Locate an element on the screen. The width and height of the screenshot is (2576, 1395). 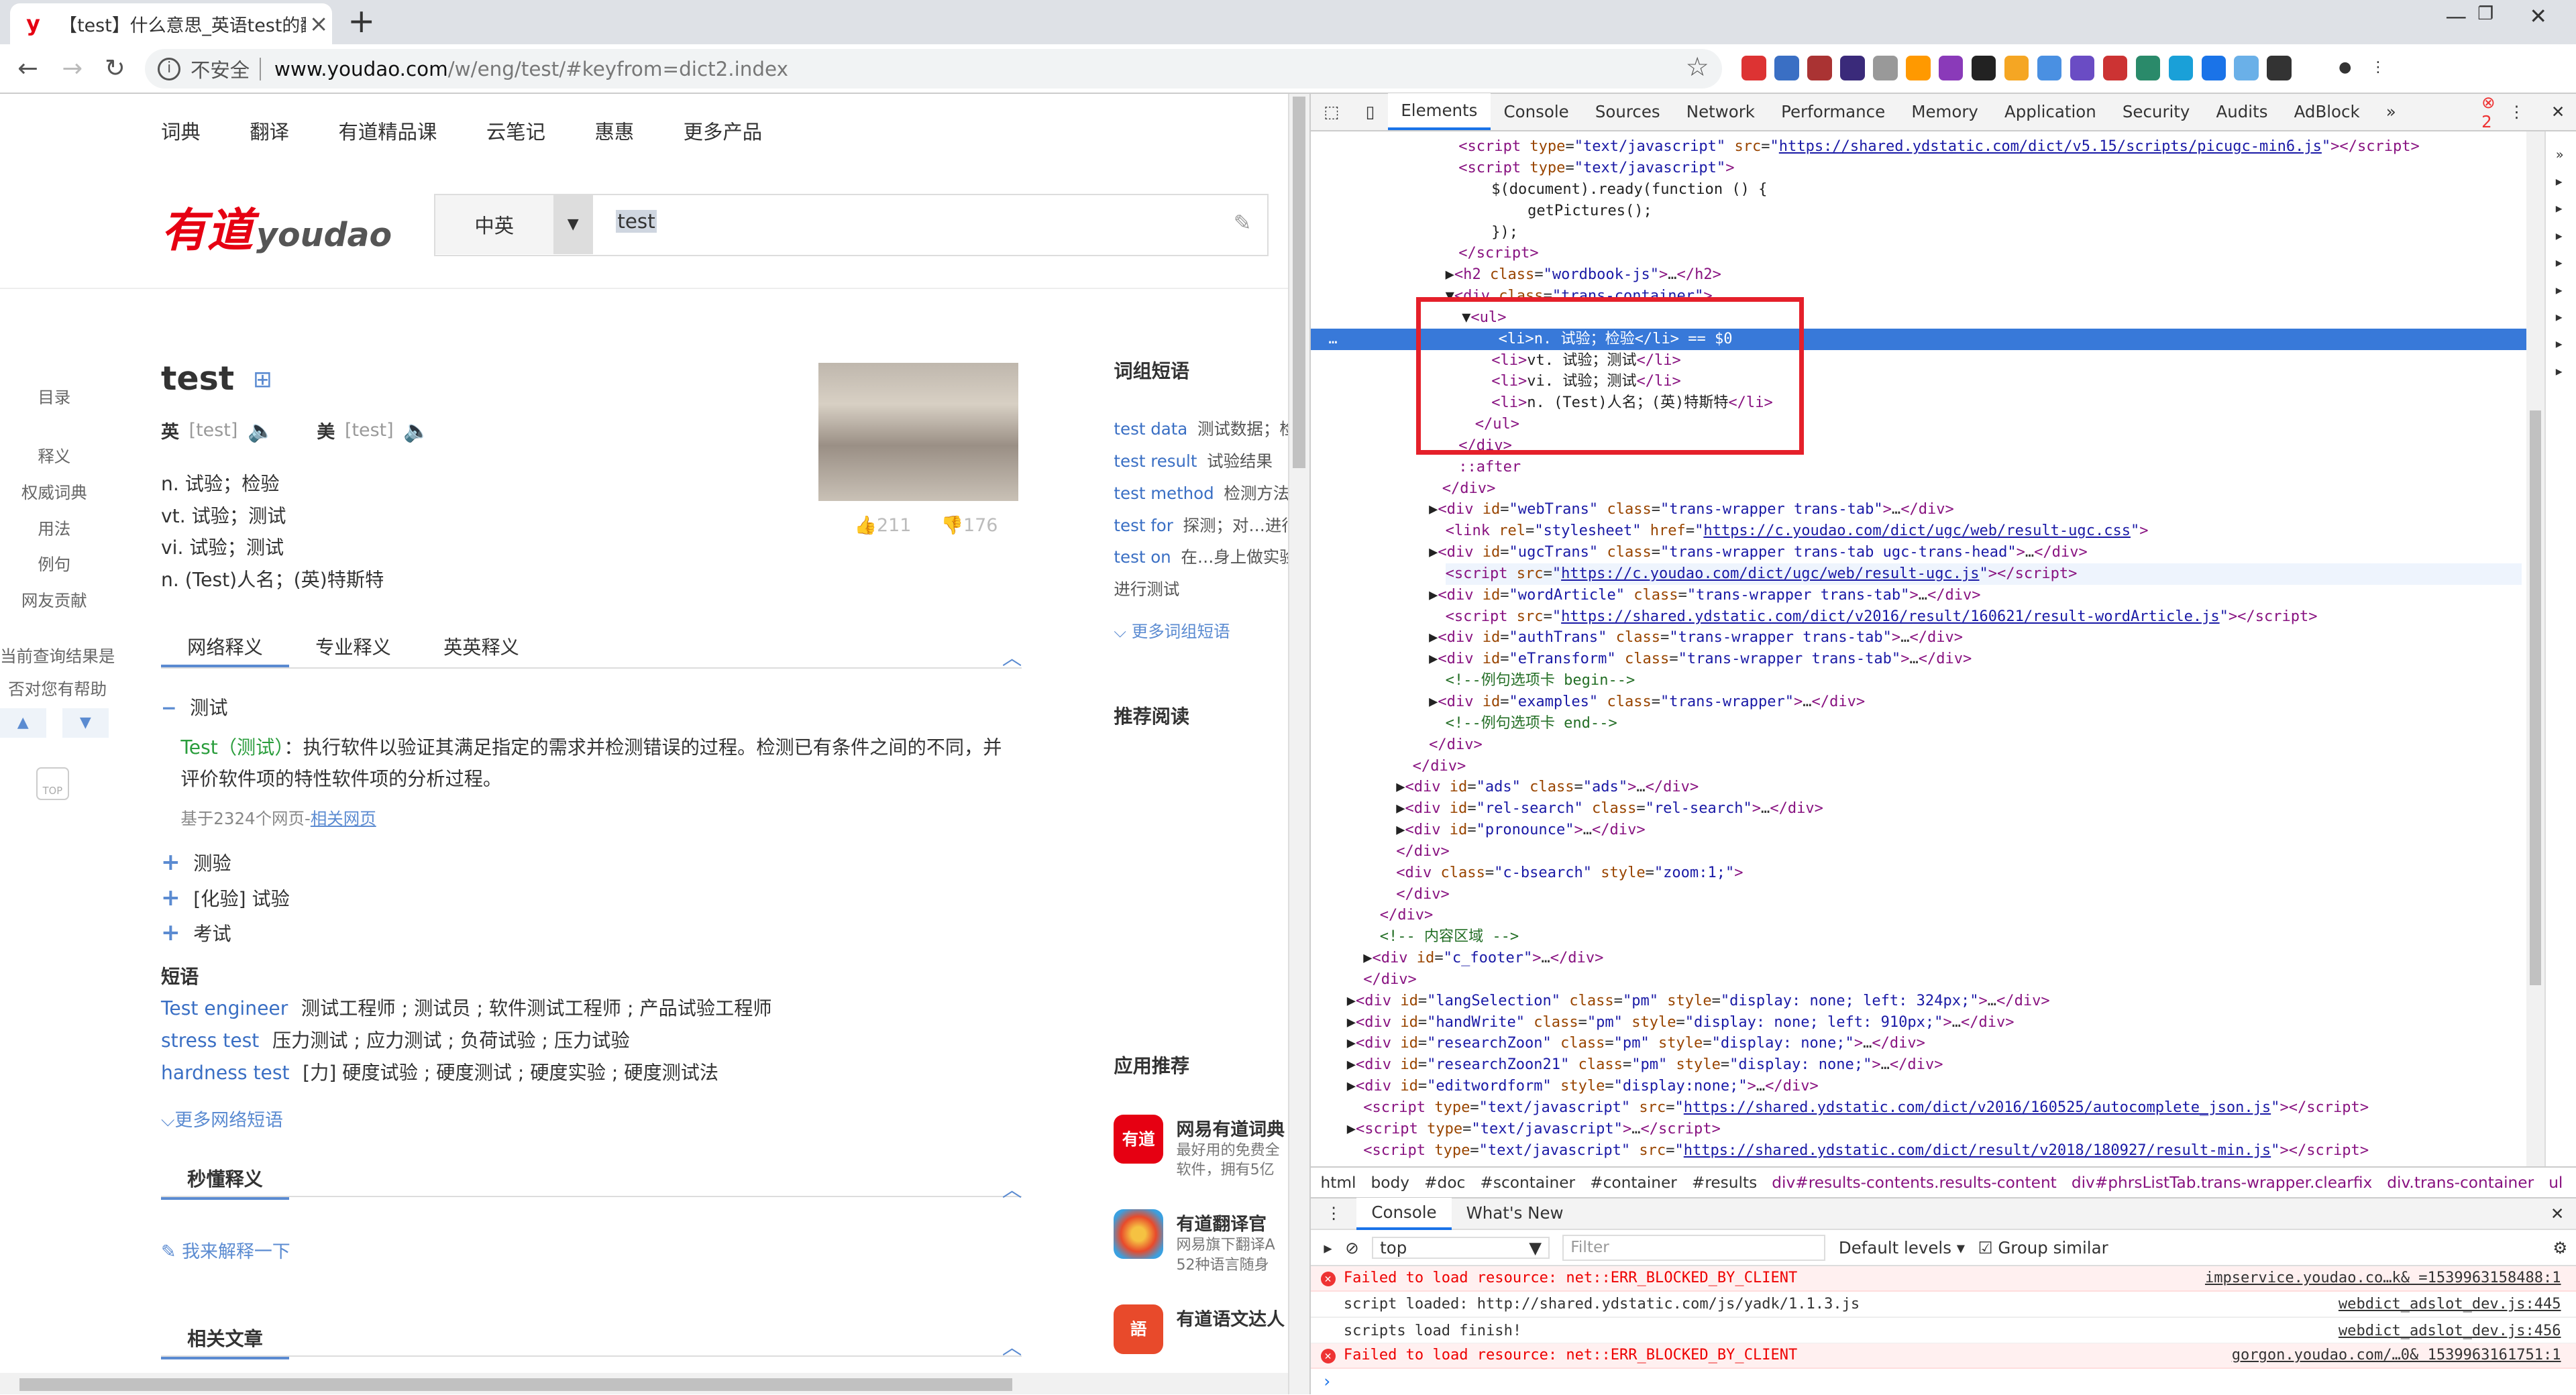
search-input: test is located at coordinates (636, 221).